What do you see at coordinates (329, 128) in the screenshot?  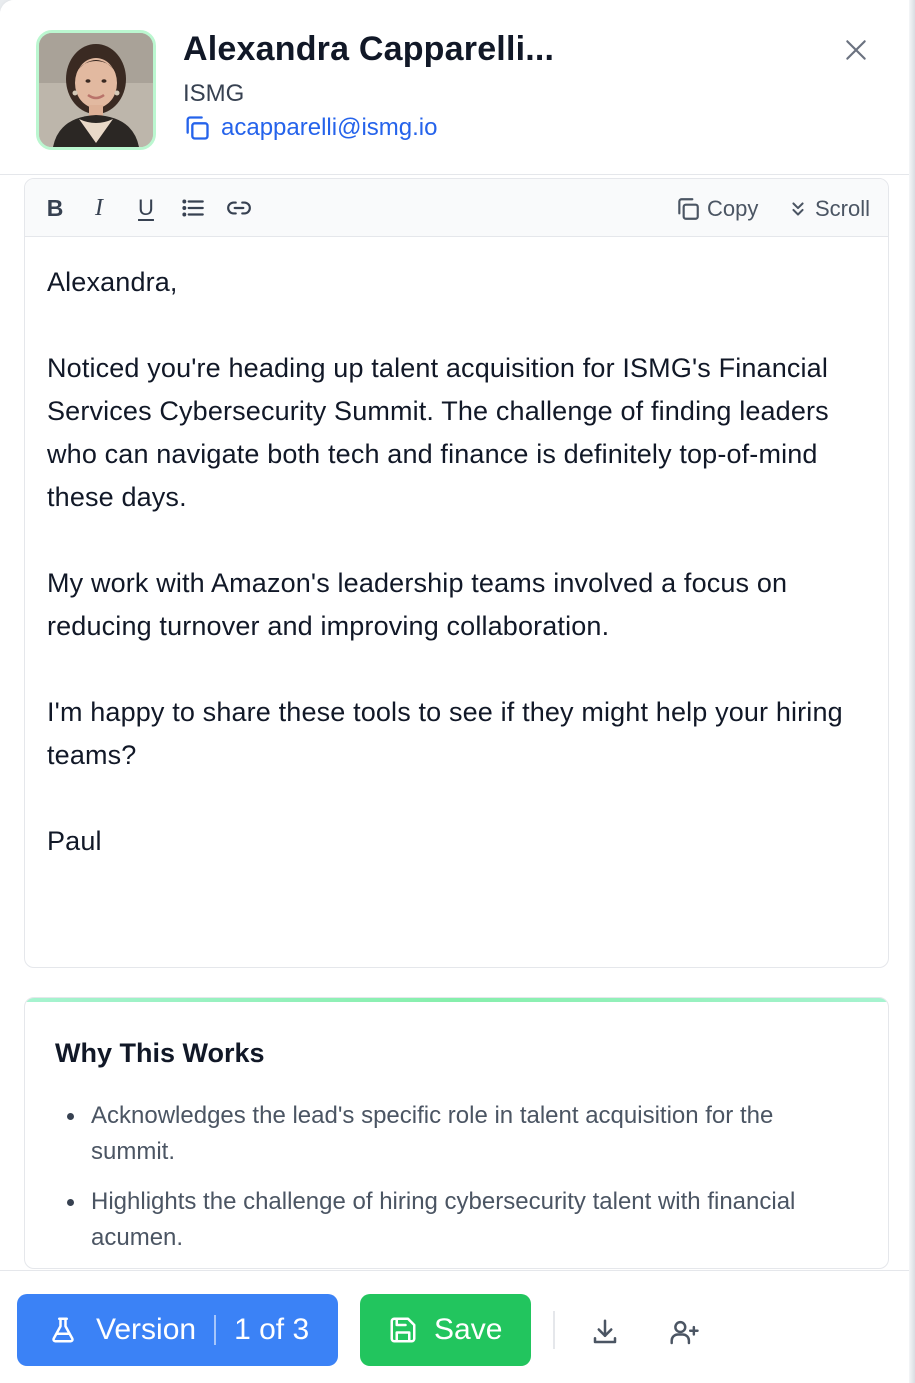 I see `contact-email-link: acapparelli@ismg.io` at bounding box center [329, 128].